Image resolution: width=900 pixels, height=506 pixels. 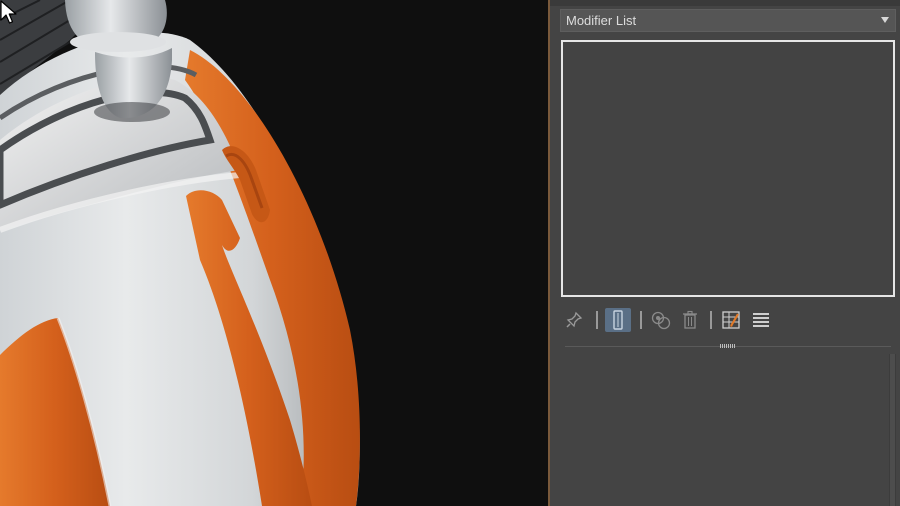 What do you see at coordinates (728, 346) in the screenshot?
I see `rollout-resize-grip` at bounding box center [728, 346].